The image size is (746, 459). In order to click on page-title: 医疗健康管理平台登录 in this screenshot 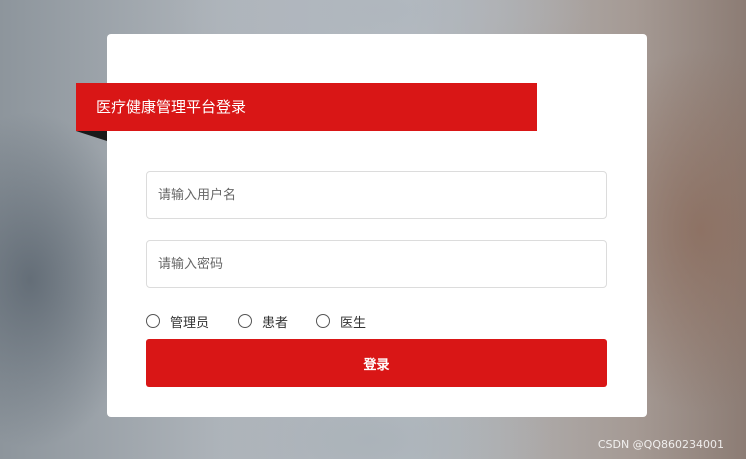, I will do `click(171, 107)`.